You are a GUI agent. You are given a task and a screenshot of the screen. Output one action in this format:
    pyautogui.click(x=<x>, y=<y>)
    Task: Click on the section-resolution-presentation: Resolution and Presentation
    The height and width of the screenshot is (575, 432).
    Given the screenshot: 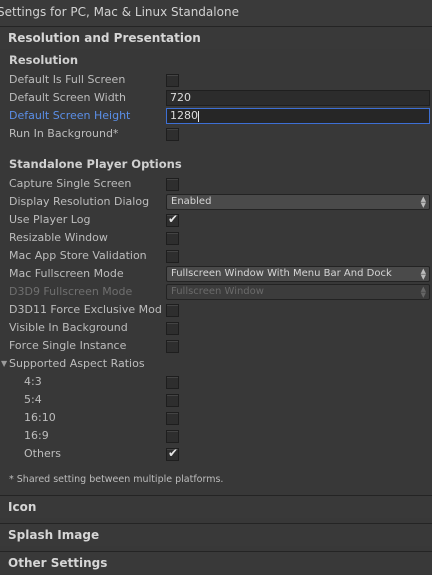 What is the action you would take?
    pyautogui.click(x=216, y=37)
    